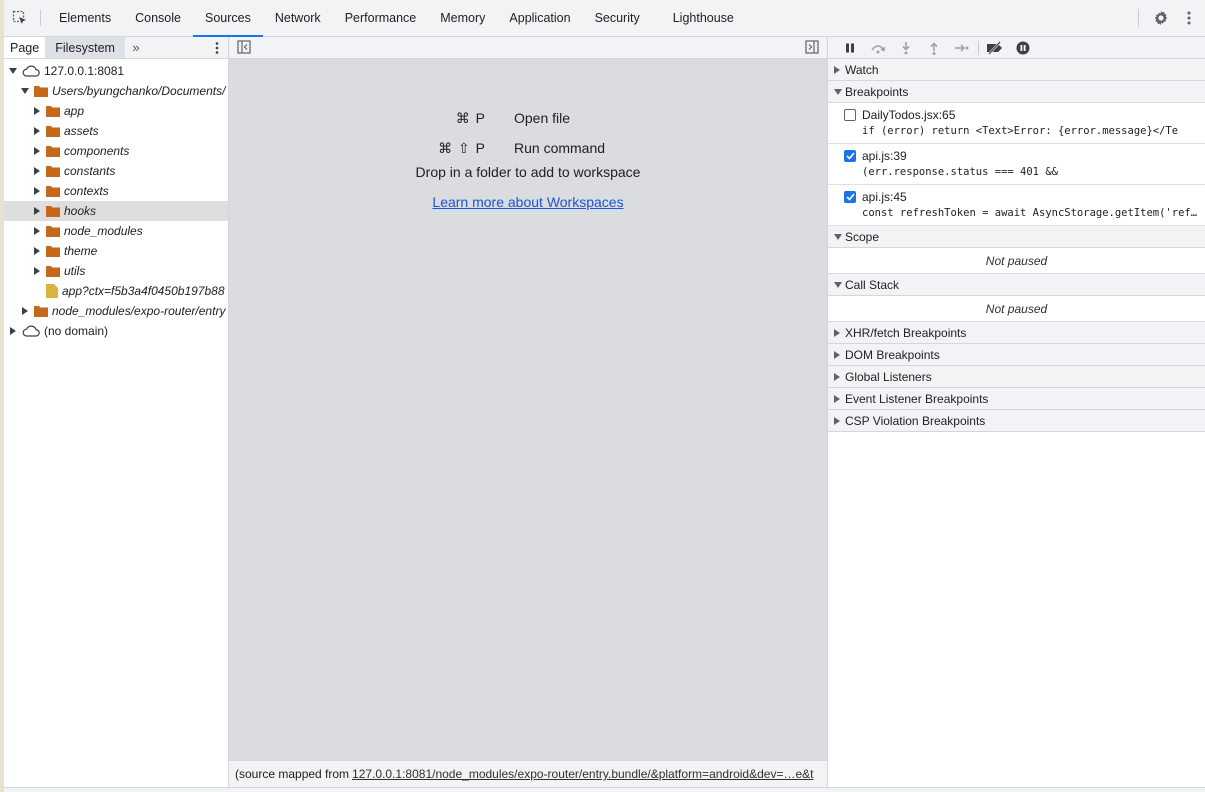  I want to click on navigator-menu-button, so click(217, 47).